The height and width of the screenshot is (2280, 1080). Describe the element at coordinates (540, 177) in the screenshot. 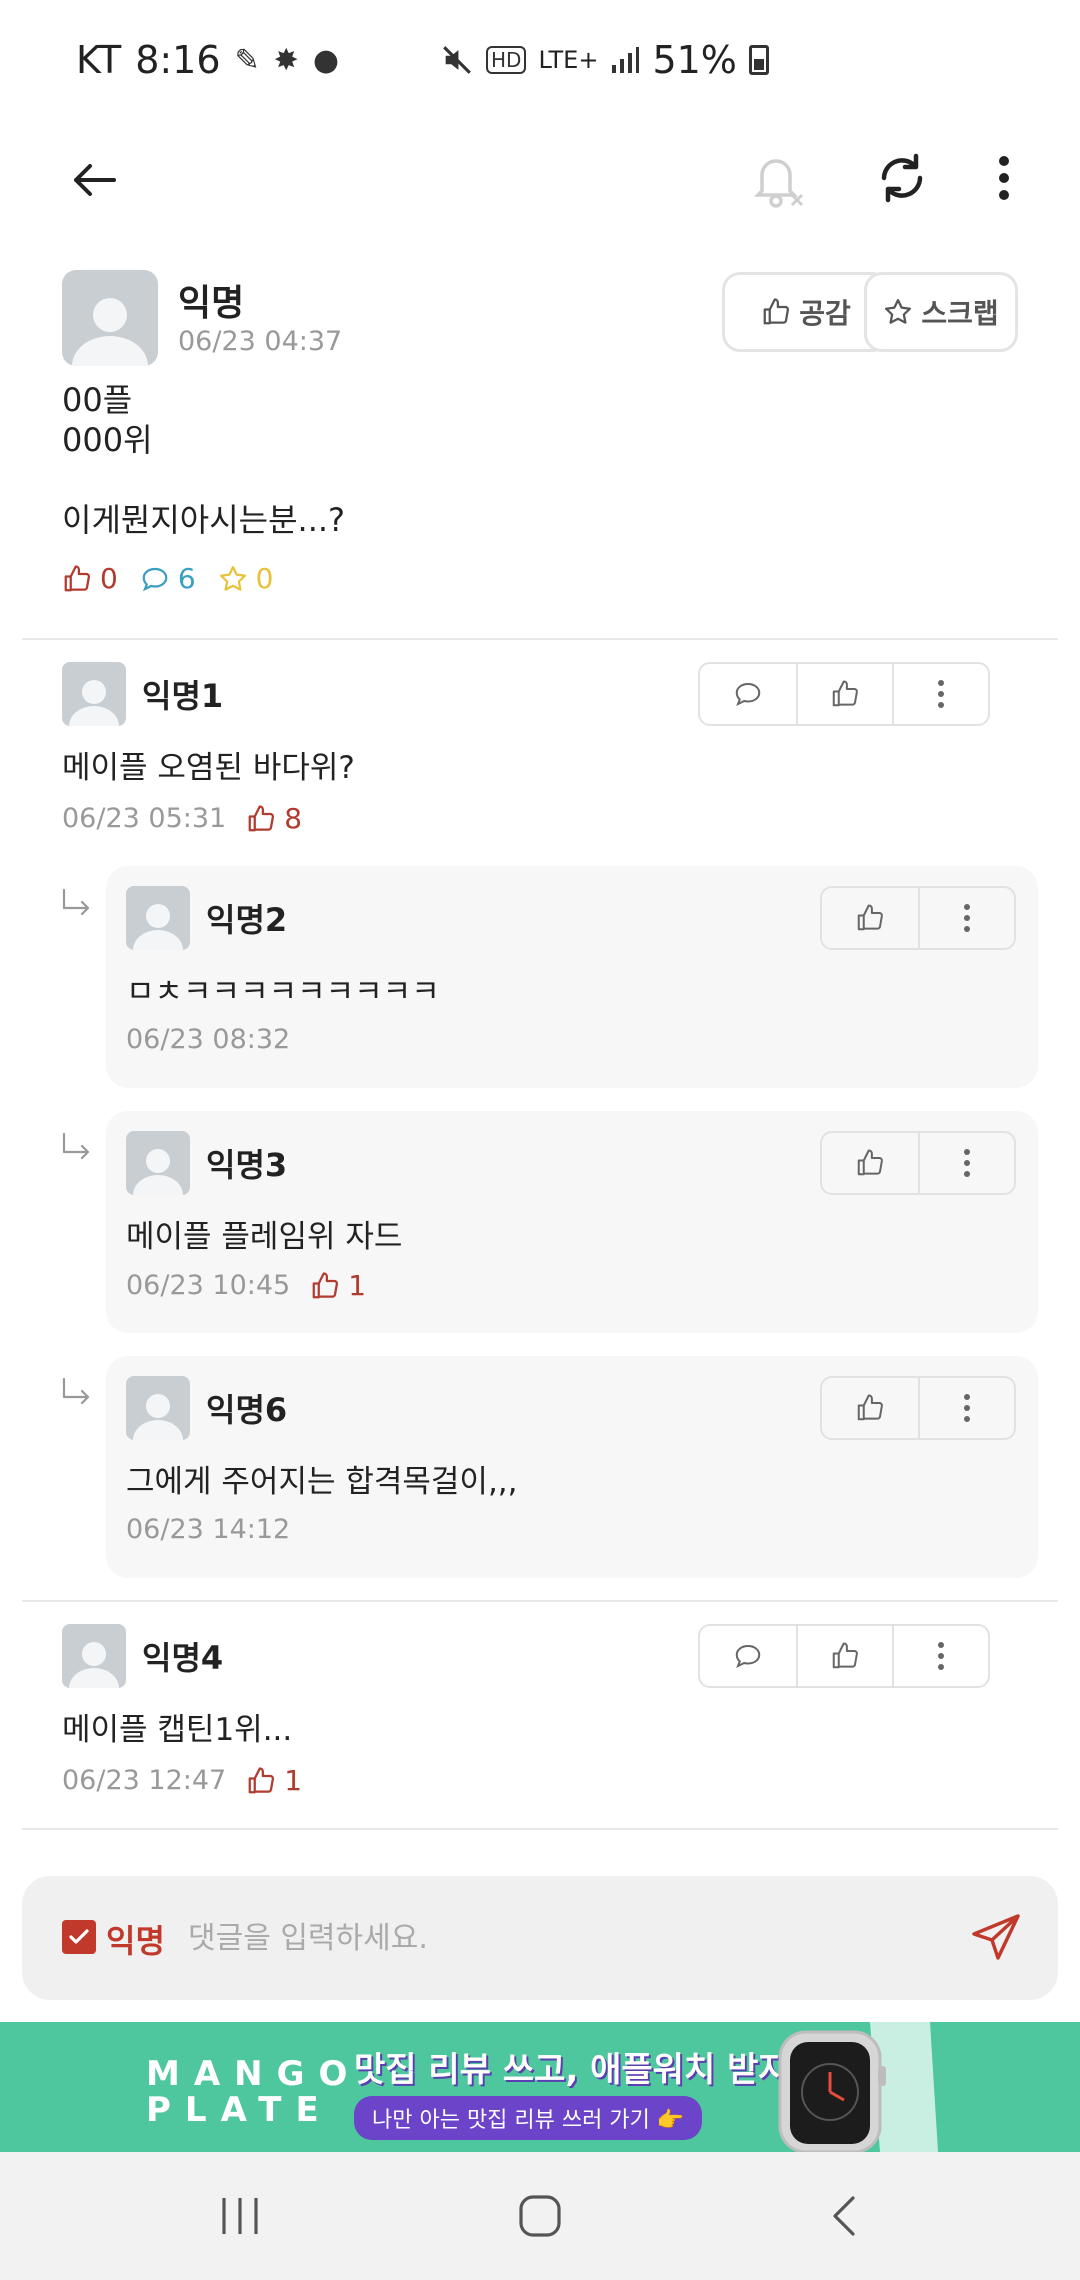

I see `app-bar` at that location.